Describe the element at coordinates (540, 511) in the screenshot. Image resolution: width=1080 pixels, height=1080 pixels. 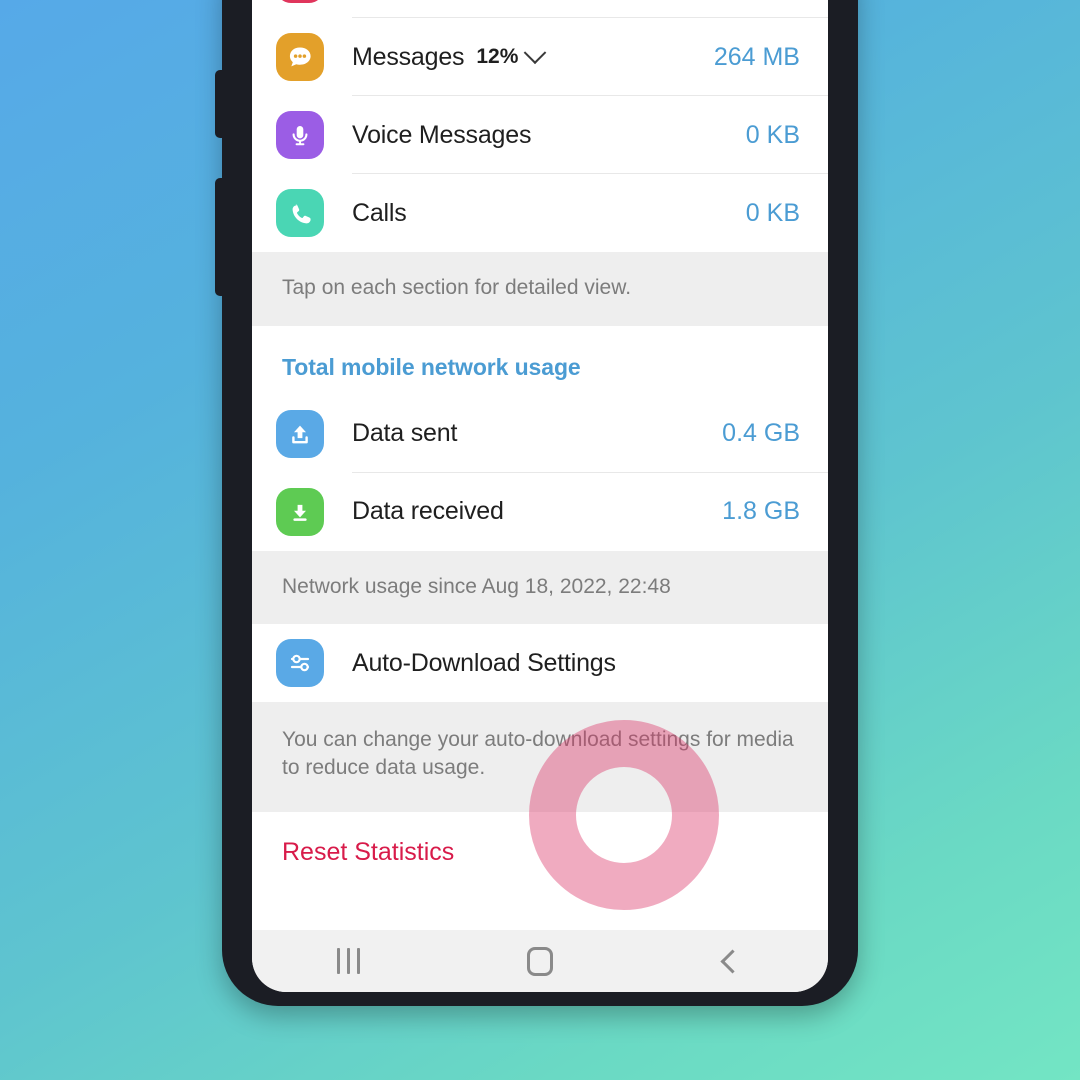
I see `network-row-data-received: Data received 1.8 GB` at that location.